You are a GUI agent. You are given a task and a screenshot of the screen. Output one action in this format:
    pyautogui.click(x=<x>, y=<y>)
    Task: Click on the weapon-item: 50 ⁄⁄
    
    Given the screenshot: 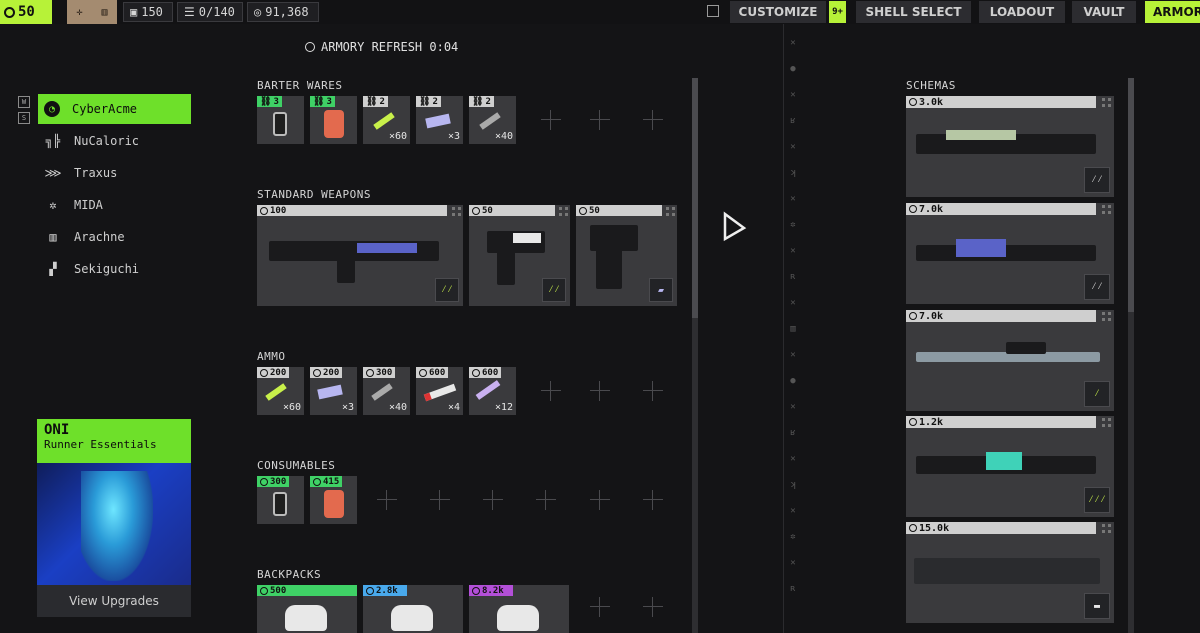 What is the action you would take?
    pyautogui.click(x=519, y=255)
    